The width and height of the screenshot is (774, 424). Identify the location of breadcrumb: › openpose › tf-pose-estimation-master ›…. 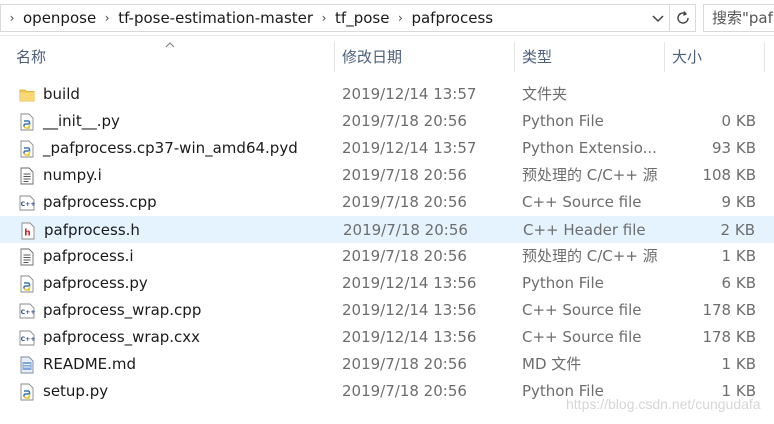
(335, 18).